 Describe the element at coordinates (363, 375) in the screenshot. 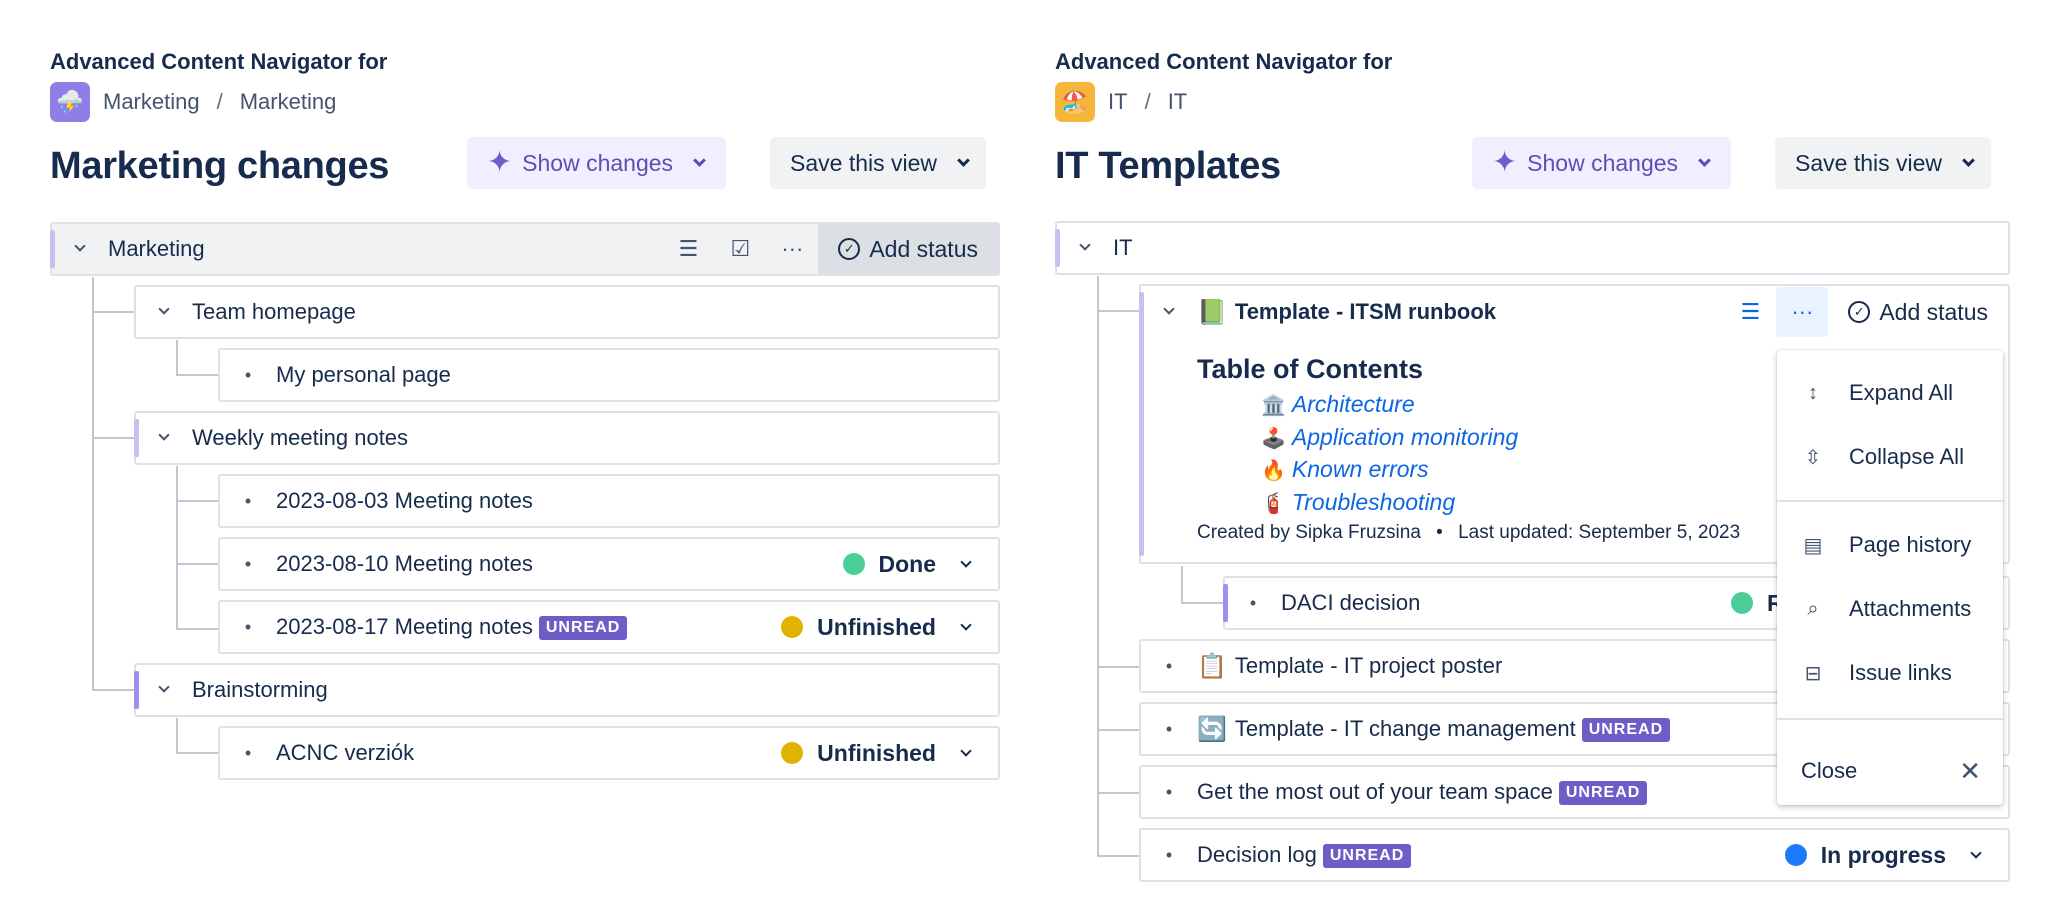

I see `row-label: My personal page` at that location.